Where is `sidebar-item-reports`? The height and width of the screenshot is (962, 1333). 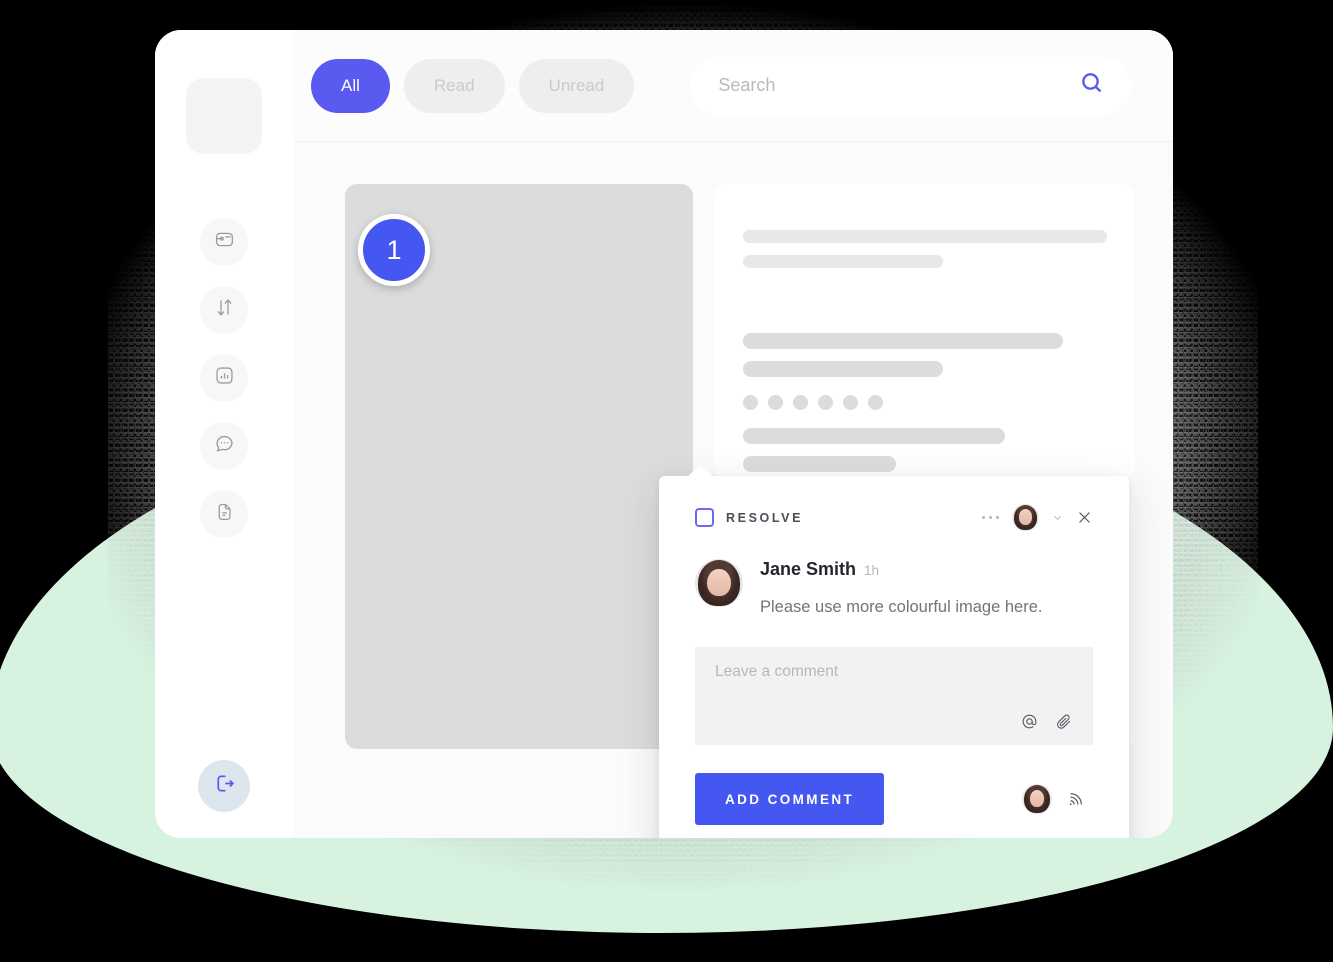 sidebar-item-reports is located at coordinates (224, 378).